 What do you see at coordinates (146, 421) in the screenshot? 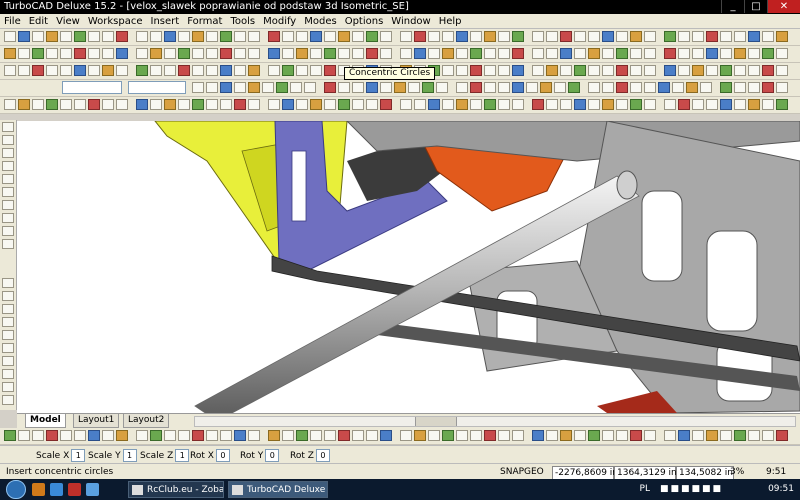
I see `tab-layout2: Layout2` at bounding box center [146, 421].